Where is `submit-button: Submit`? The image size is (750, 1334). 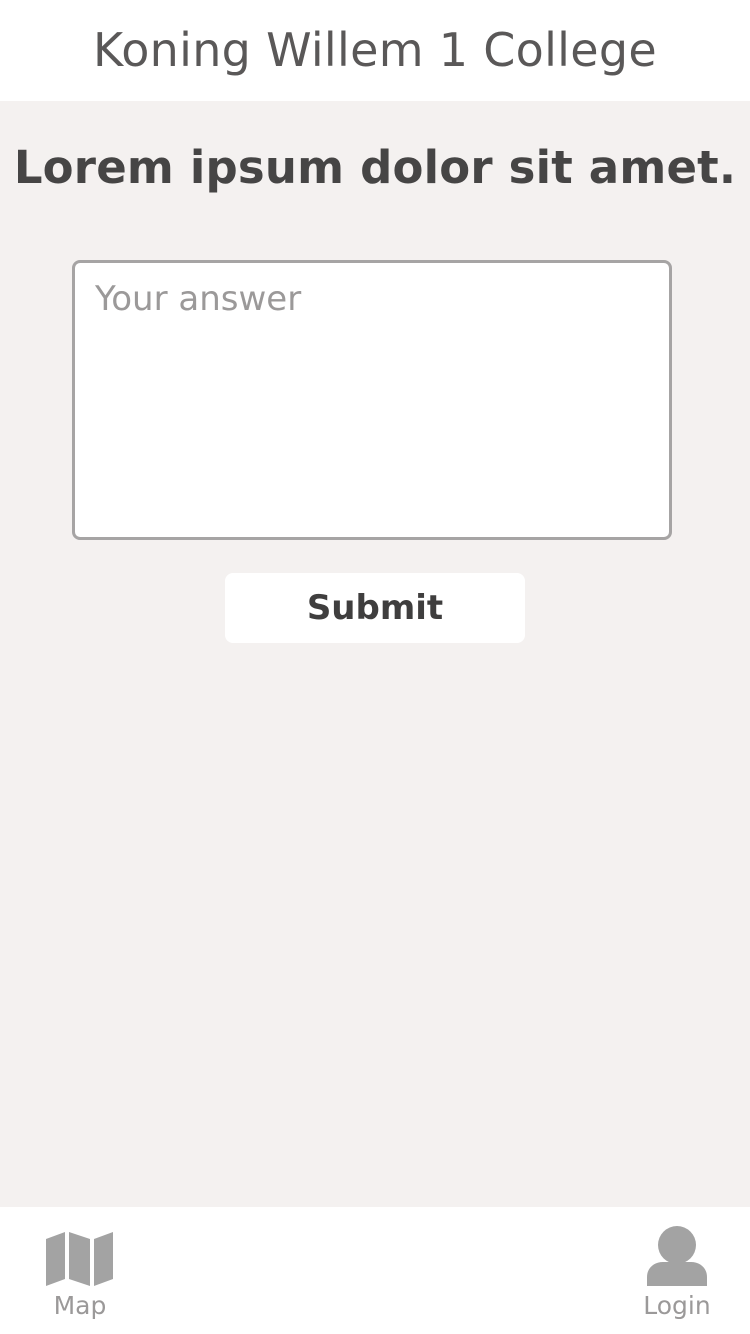 submit-button: Submit is located at coordinates (375, 608).